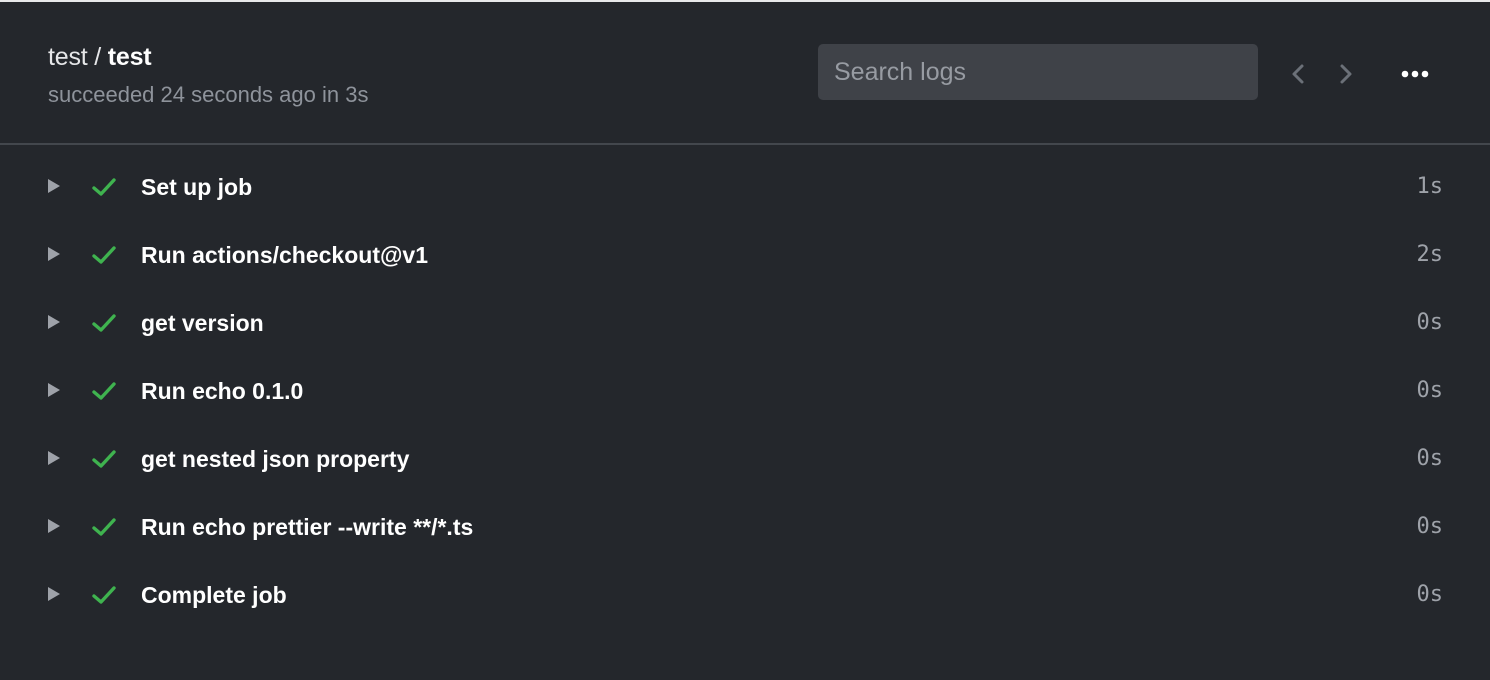 The height and width of the screenshot is (680, 1490). What do you see at coordinates (745, 459) in the screenshot?
I see `step-row: get nested json property 0s` at bounding box center [745, 459].